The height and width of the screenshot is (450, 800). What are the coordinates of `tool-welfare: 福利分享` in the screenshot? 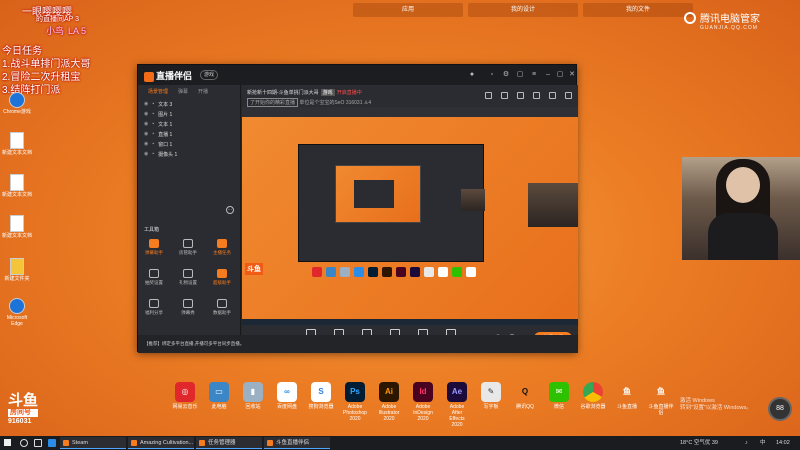 It's located at (154, 307).